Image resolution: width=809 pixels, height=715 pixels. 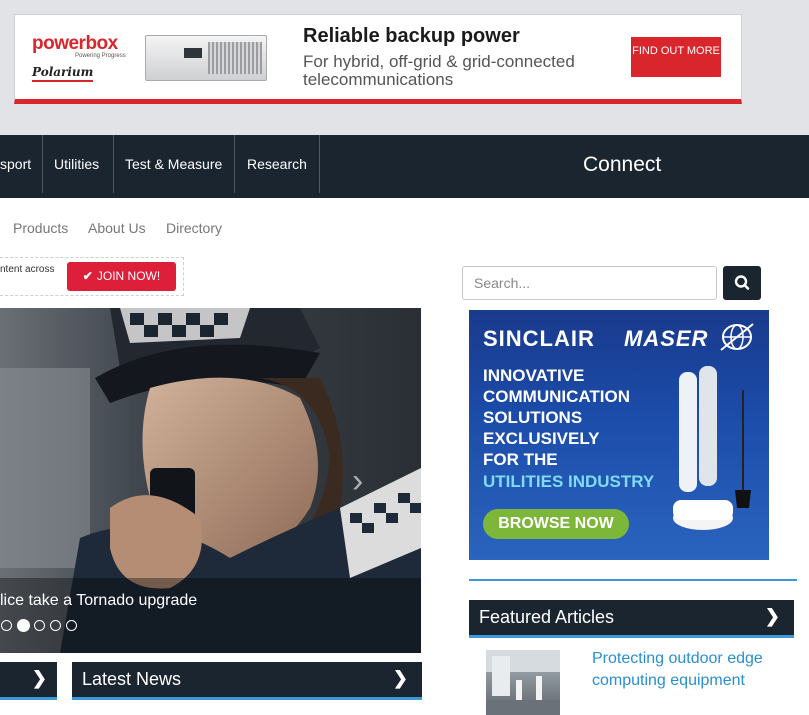 I want to click on subnav-products: Products, so click(x=40, y=228).